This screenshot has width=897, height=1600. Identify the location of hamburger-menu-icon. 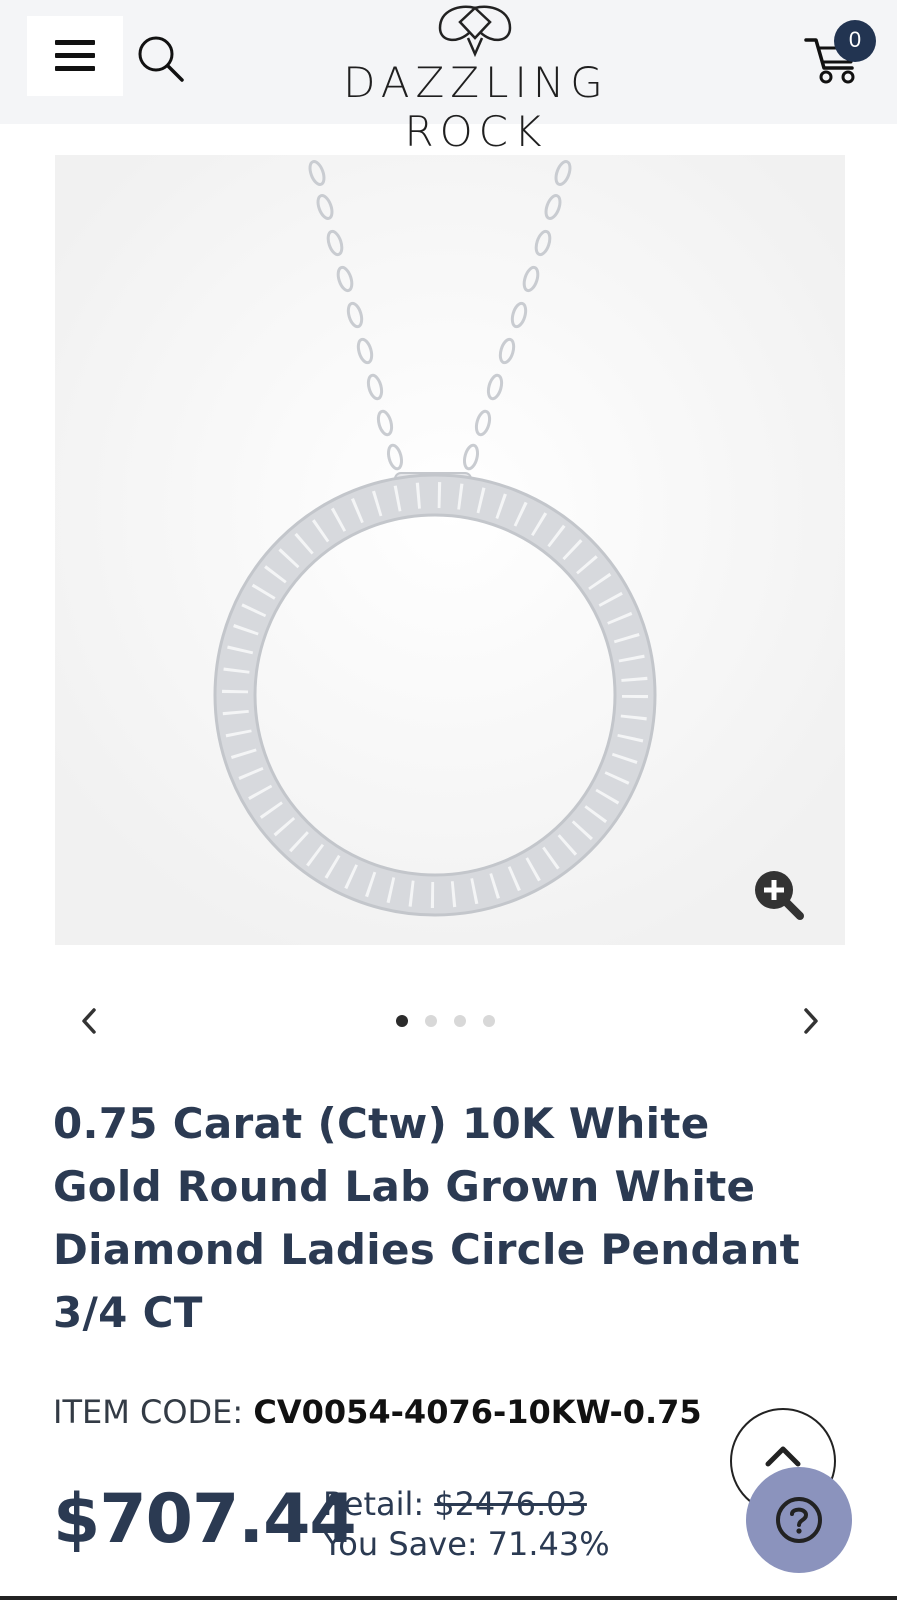
(75, 55).